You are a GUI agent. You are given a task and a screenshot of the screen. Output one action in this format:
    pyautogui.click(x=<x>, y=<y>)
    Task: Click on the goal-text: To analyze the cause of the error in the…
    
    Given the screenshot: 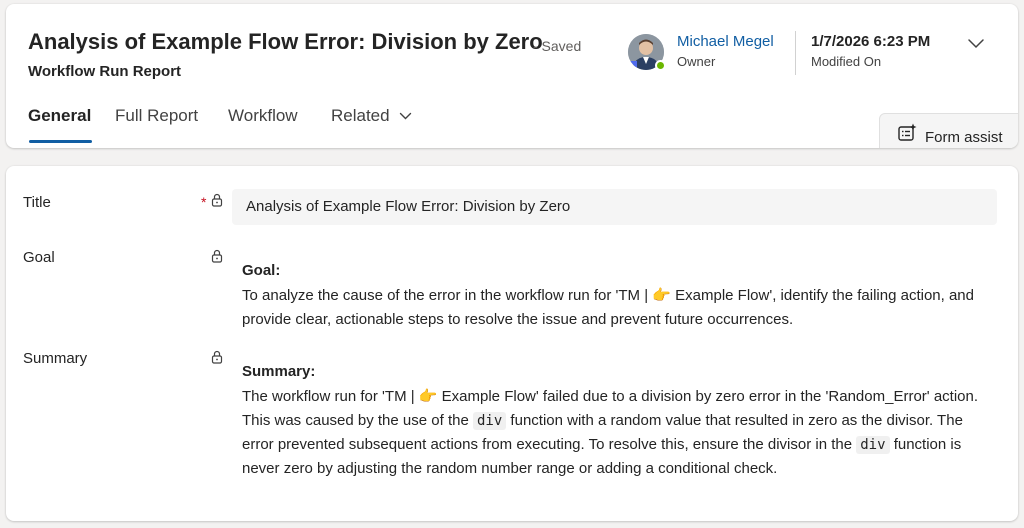 What is the action you would take?
    pyautogui.click(x=447, y=295)
    